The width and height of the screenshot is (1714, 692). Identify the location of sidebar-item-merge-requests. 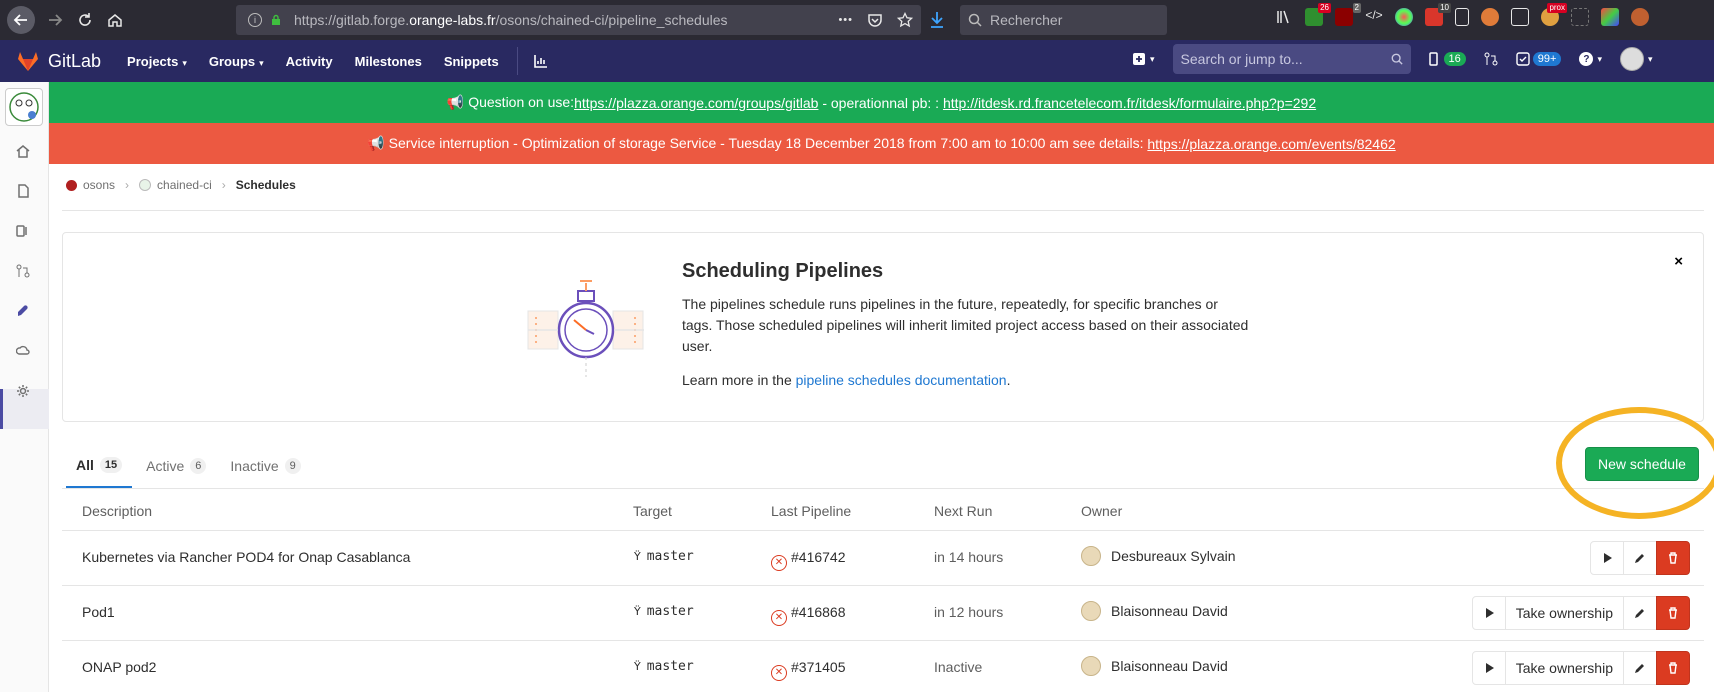
(23, 271).